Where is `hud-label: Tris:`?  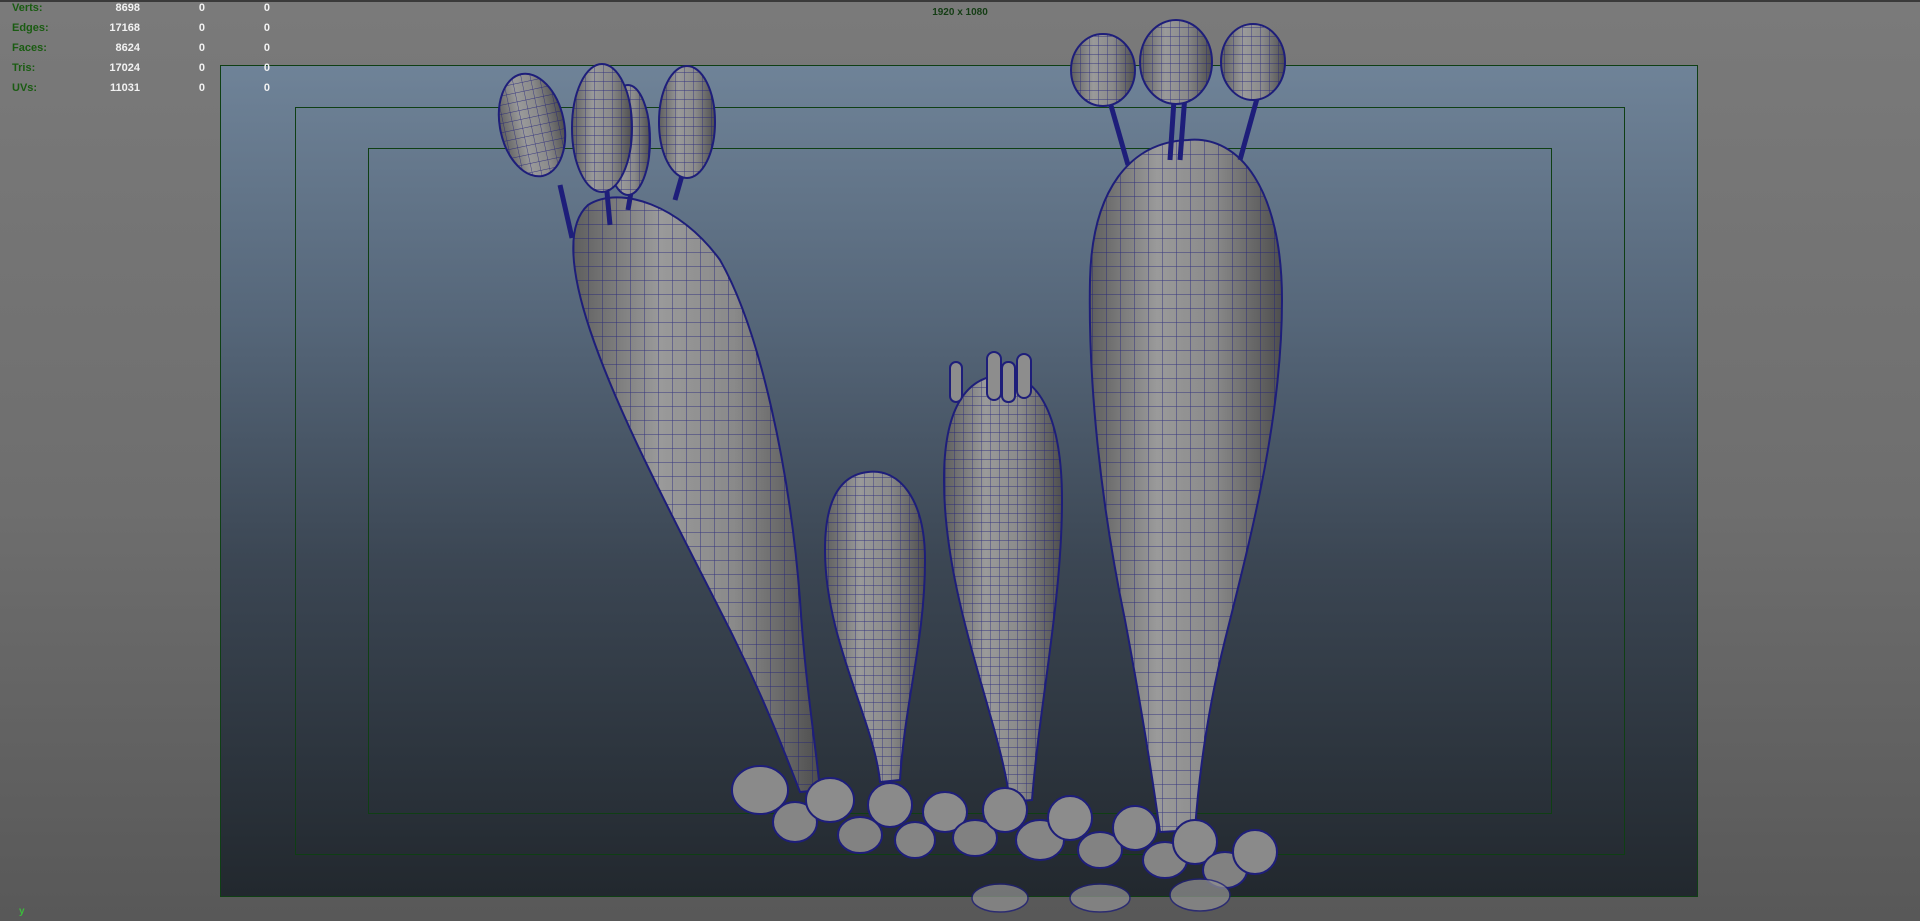 hud-label: Tris: is located at coordinates (24, 68).